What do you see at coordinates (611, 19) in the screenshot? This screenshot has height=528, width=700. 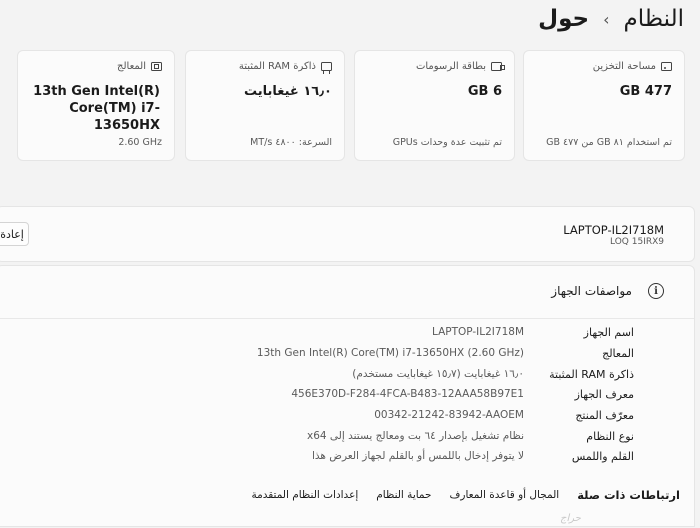 I see `breadcrumb: النظام › حول` at bounding box center [611, 19].